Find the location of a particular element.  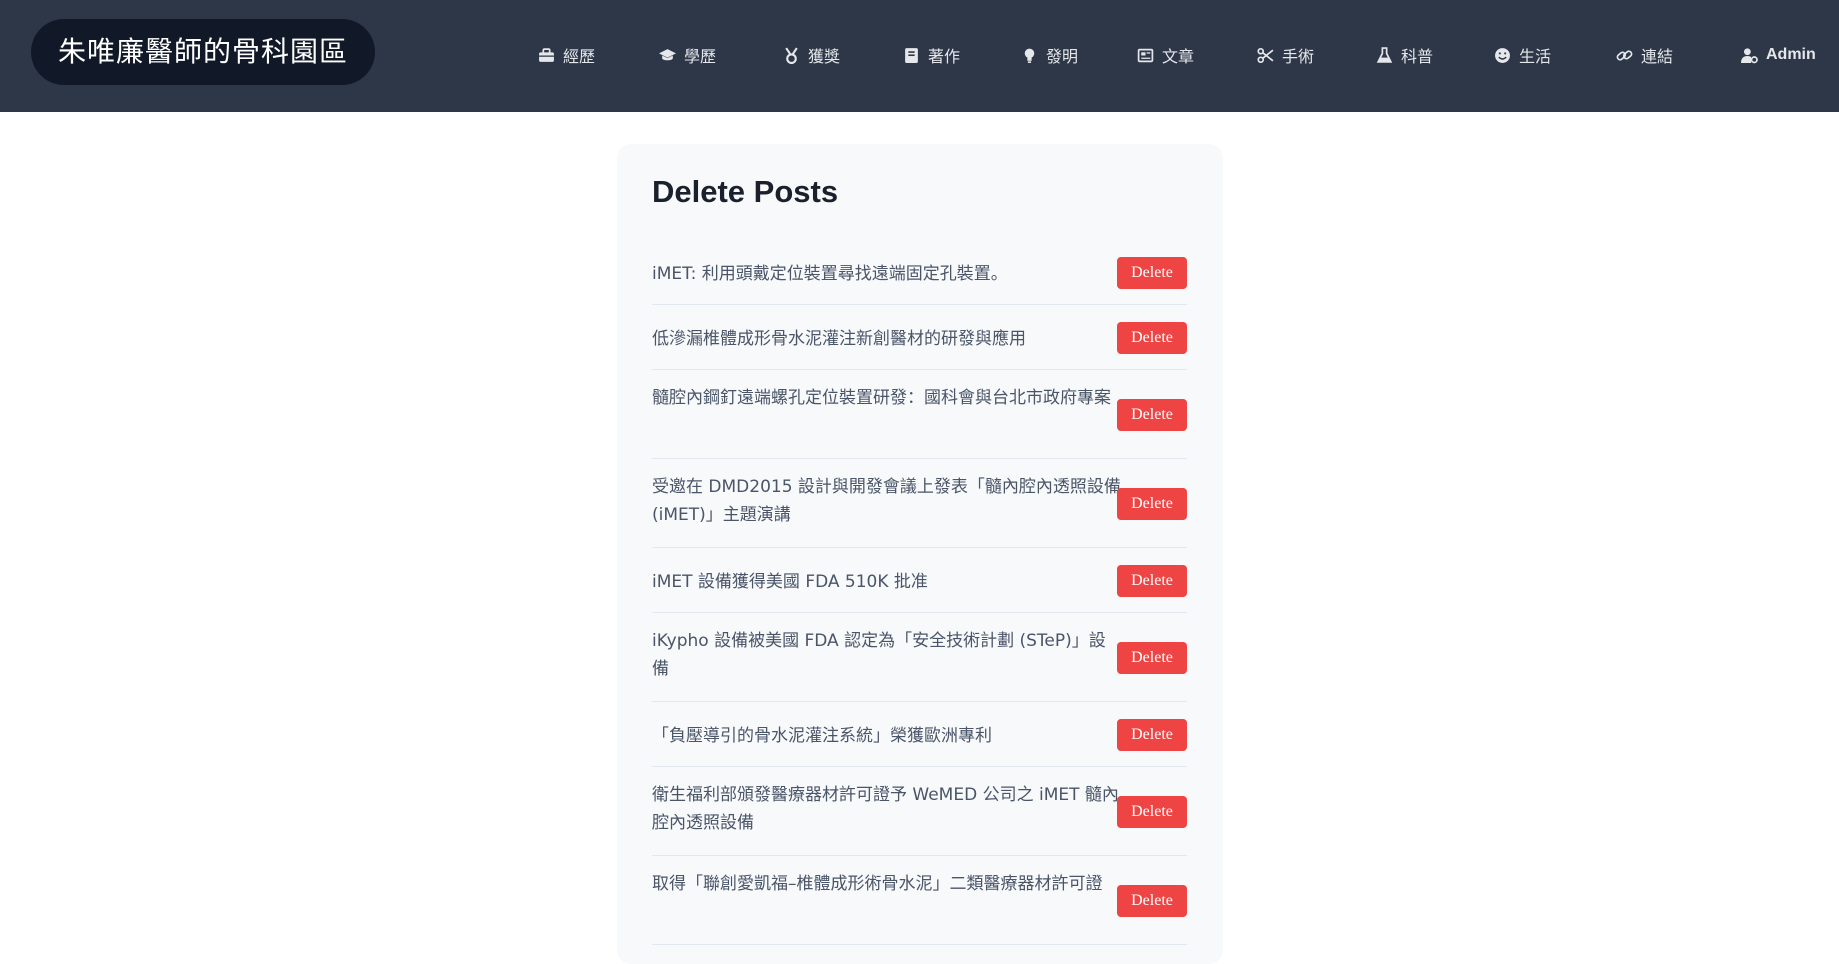

post-row: iMET 設備獲得美國 FDA 510K 批准 Delete is located at coordinates (919, 580).